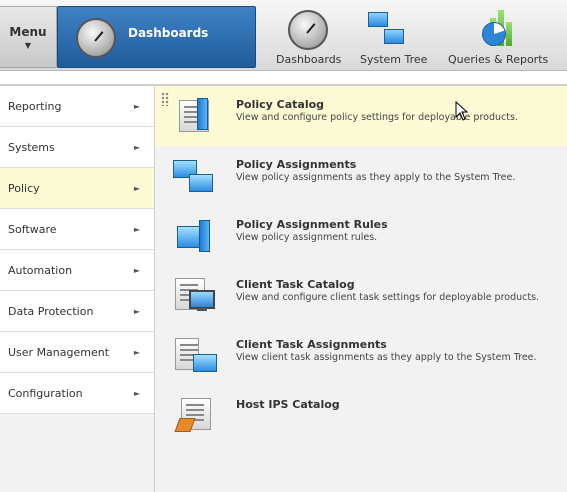 This screenshot has height=492, width=567. I want to click on item-title: Host IPS Catalog, so click(288, 404).